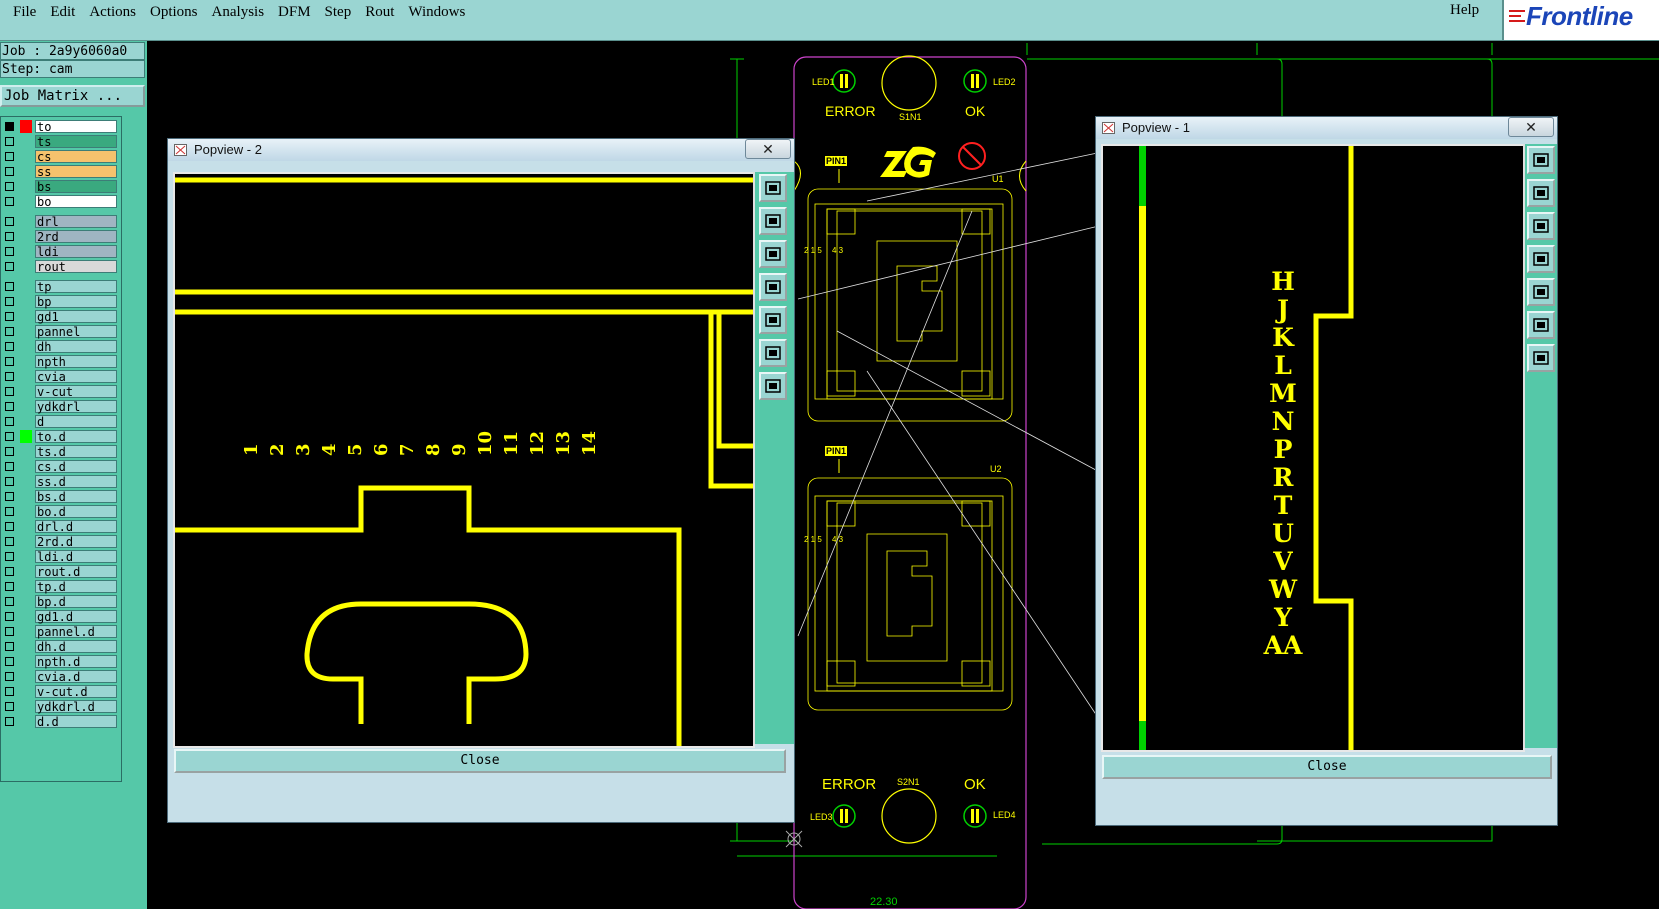 This screenshot has height=909, width=1659. I want to click on menu-dfm: DFM, so click(294, 12).